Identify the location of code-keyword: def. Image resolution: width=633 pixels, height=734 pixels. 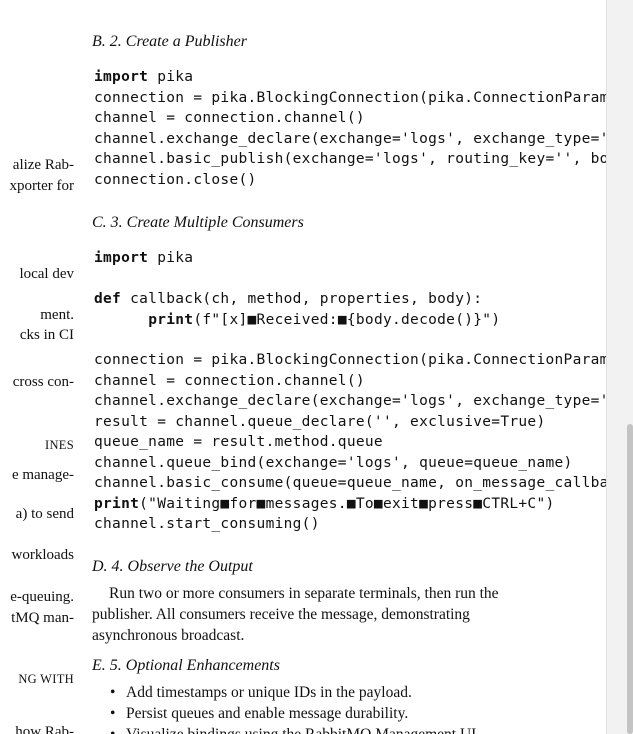
(108, 299).